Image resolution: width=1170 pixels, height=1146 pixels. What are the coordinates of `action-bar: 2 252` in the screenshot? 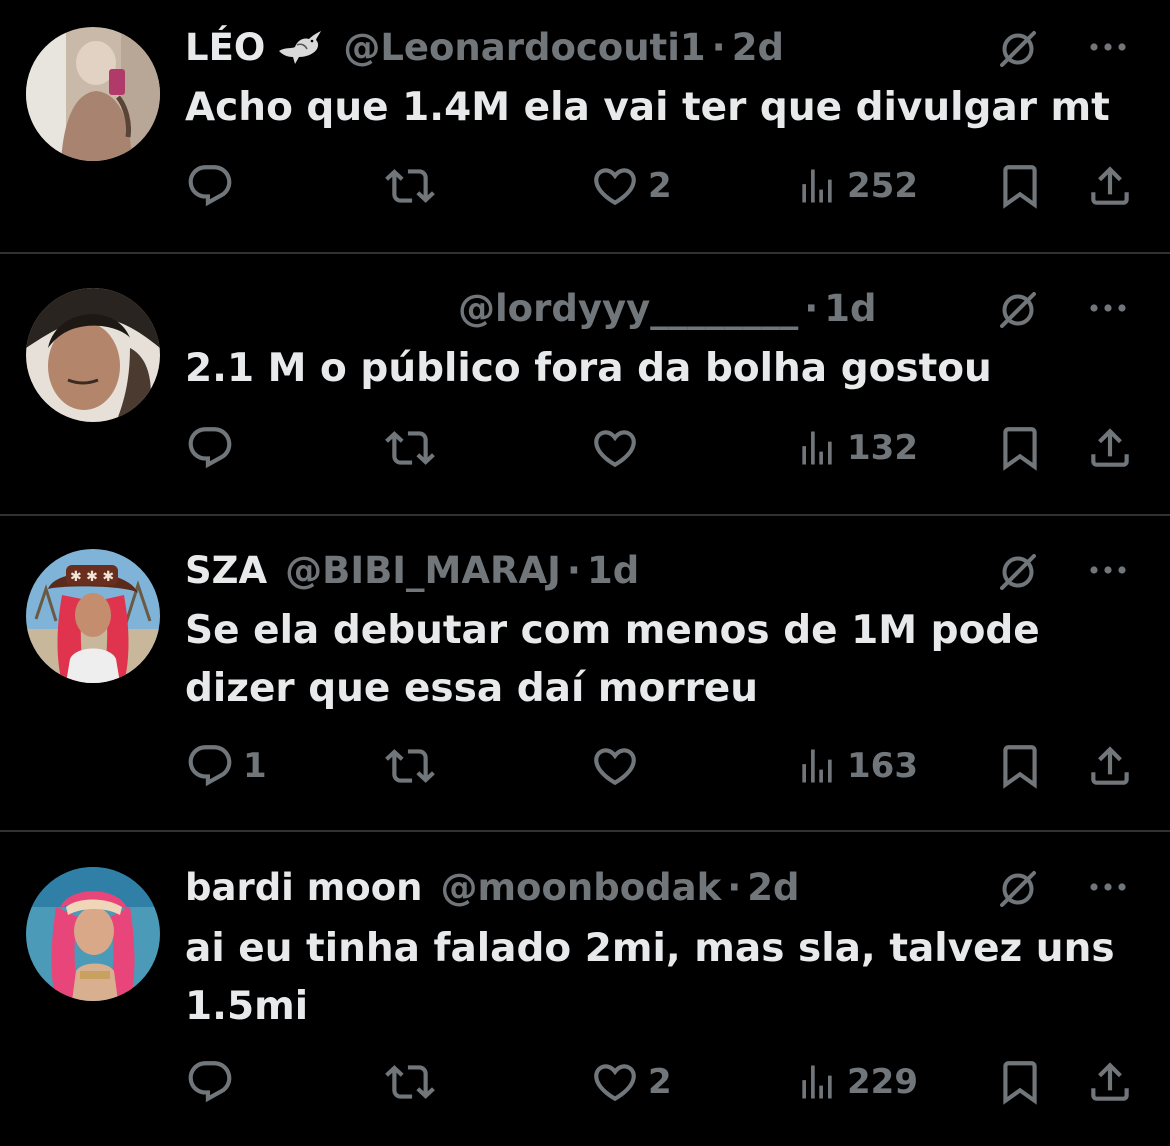 It's located at (665, 186).